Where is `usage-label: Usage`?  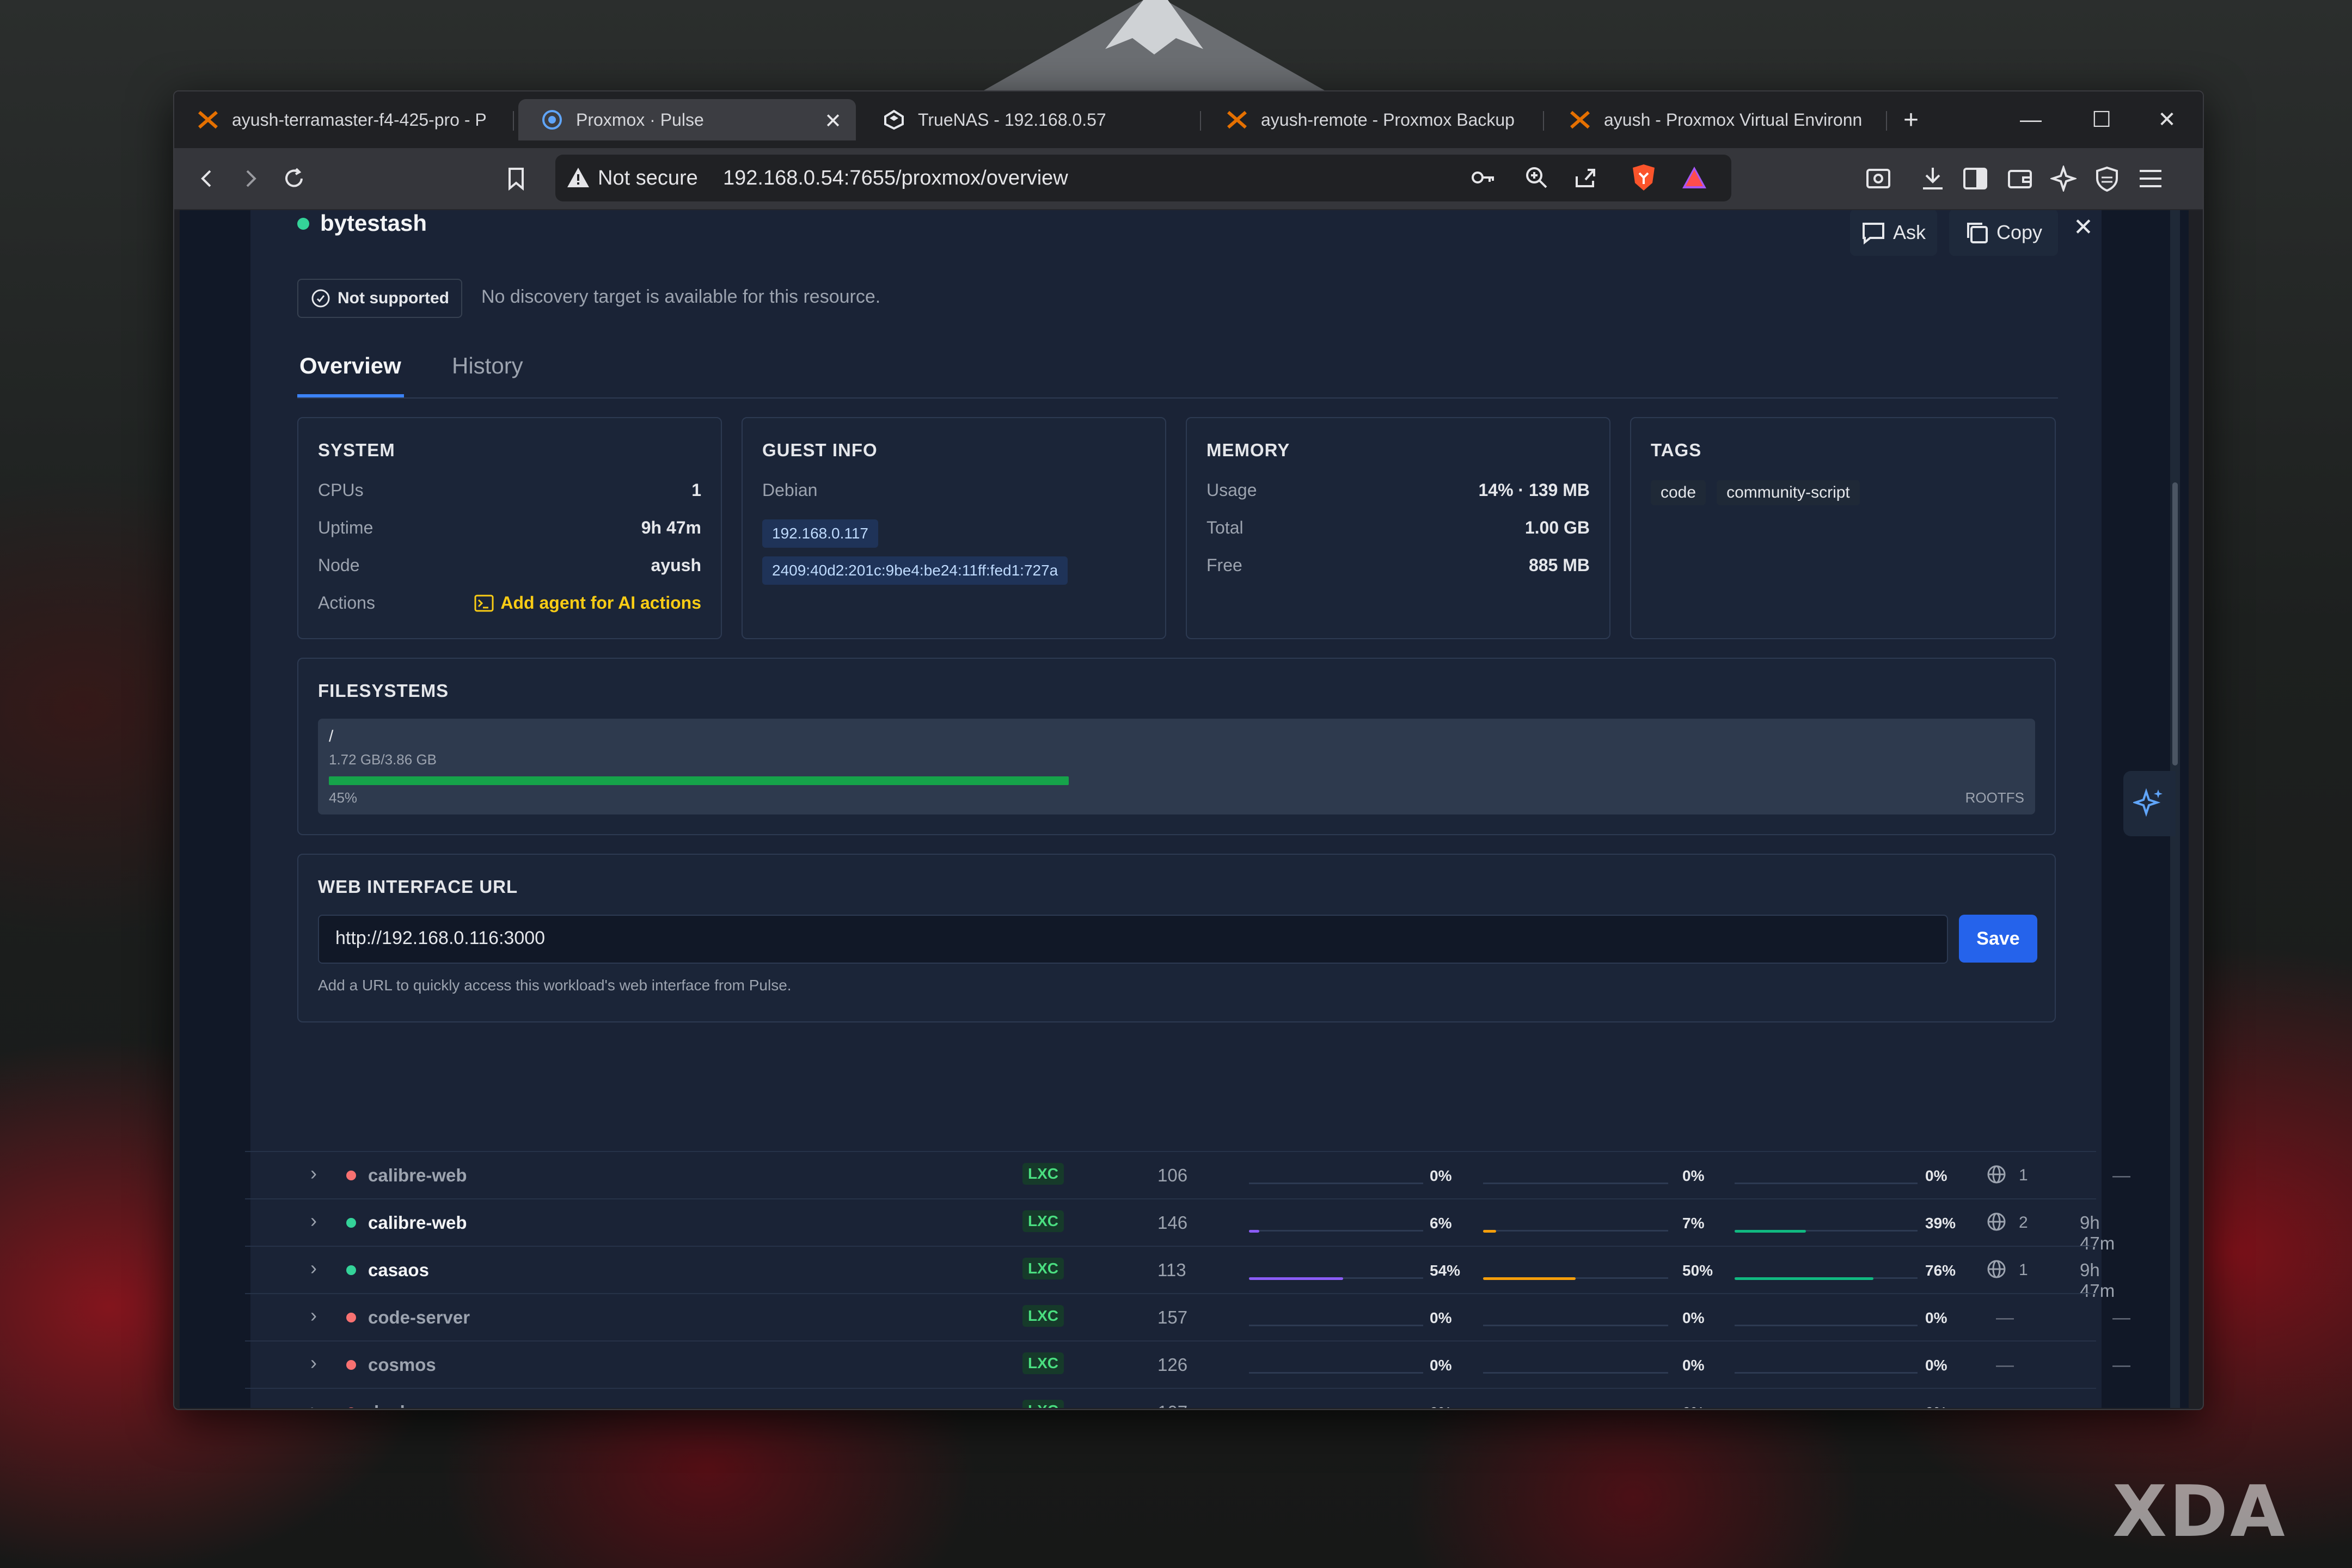 usage-label: Usage is located at coordinates (1231, 490).